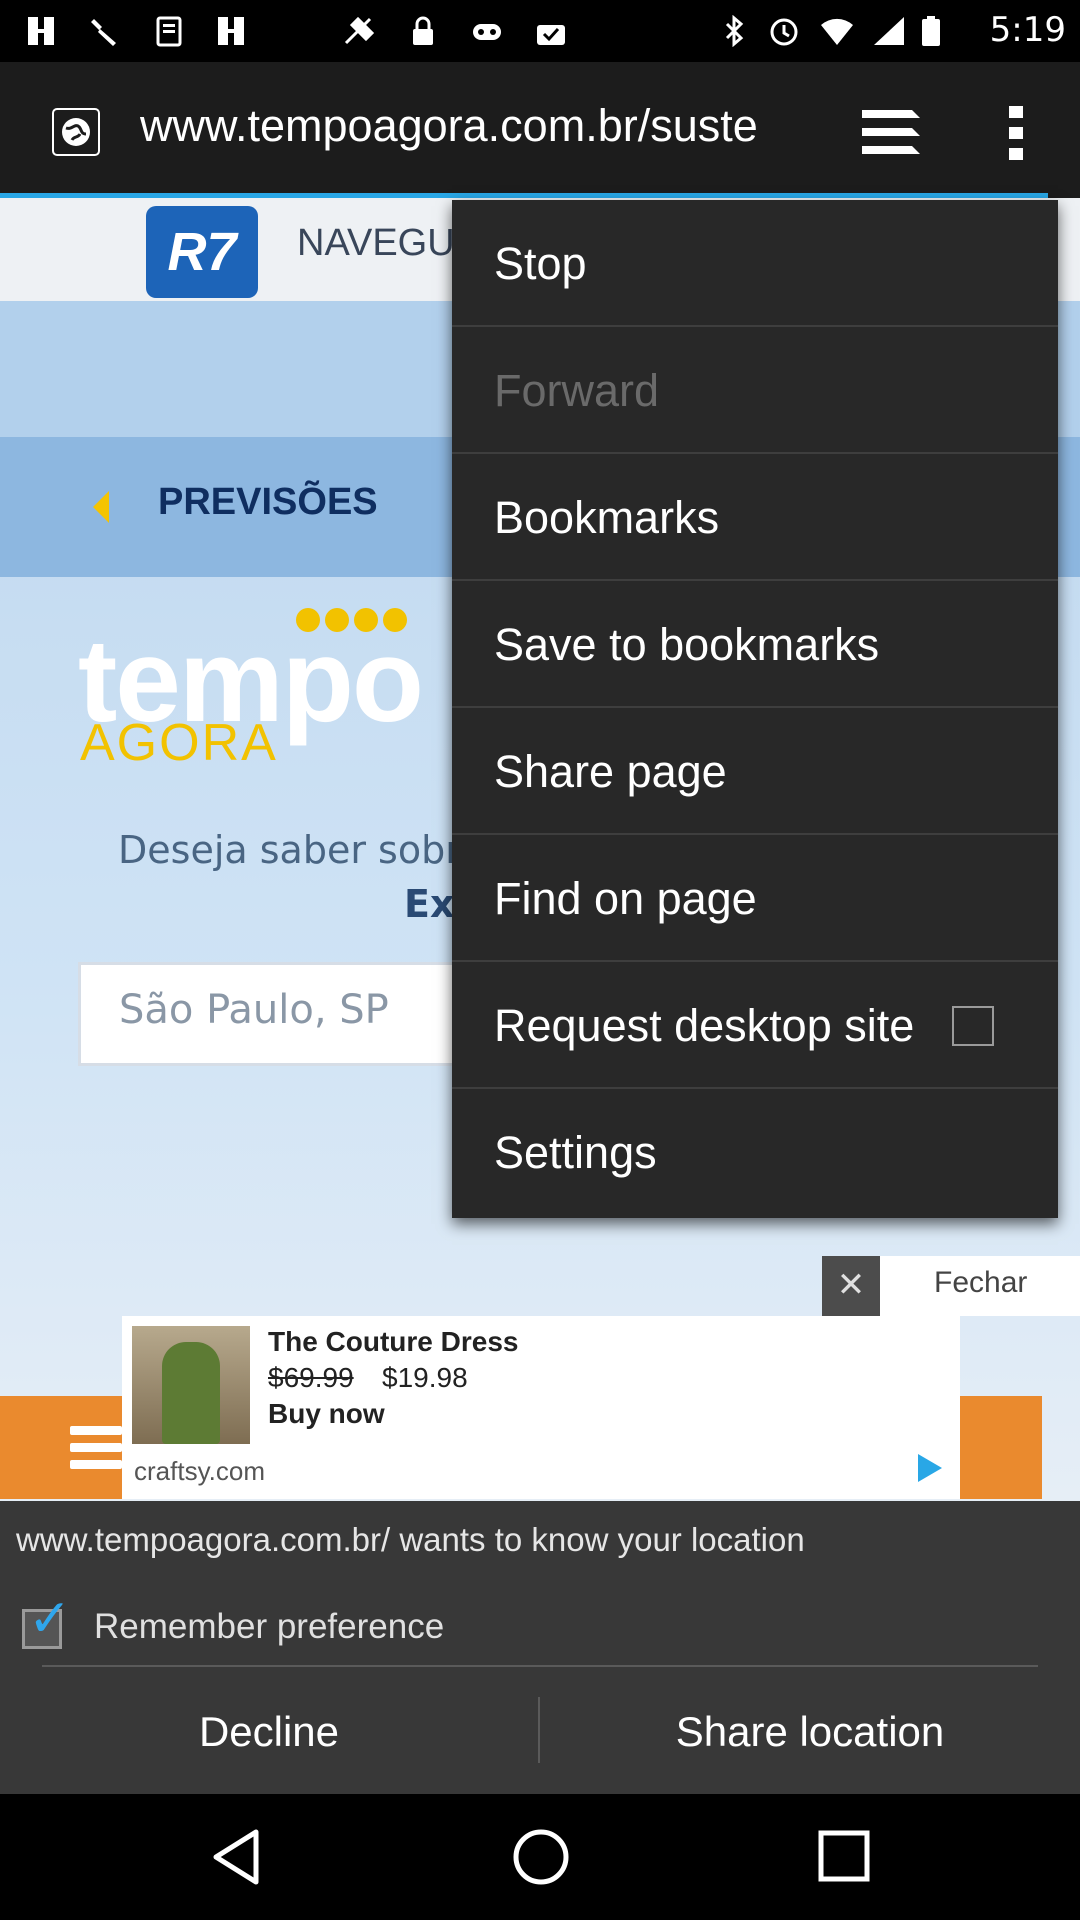 This screenshot has width=1080, height=1920. I want to click on ad-close-bar: ✕ Fechar, so click(951, 1286).